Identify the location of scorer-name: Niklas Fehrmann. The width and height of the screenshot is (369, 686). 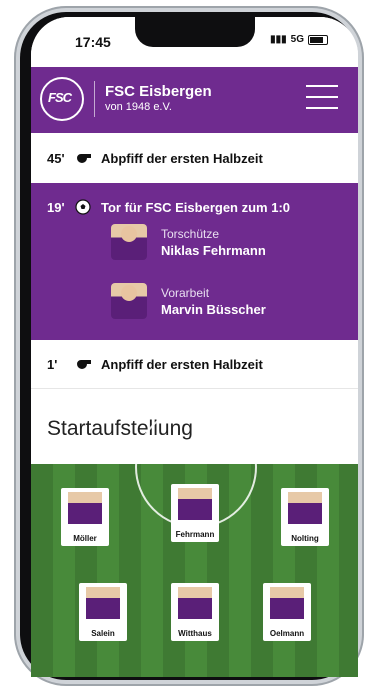
(213, 250).